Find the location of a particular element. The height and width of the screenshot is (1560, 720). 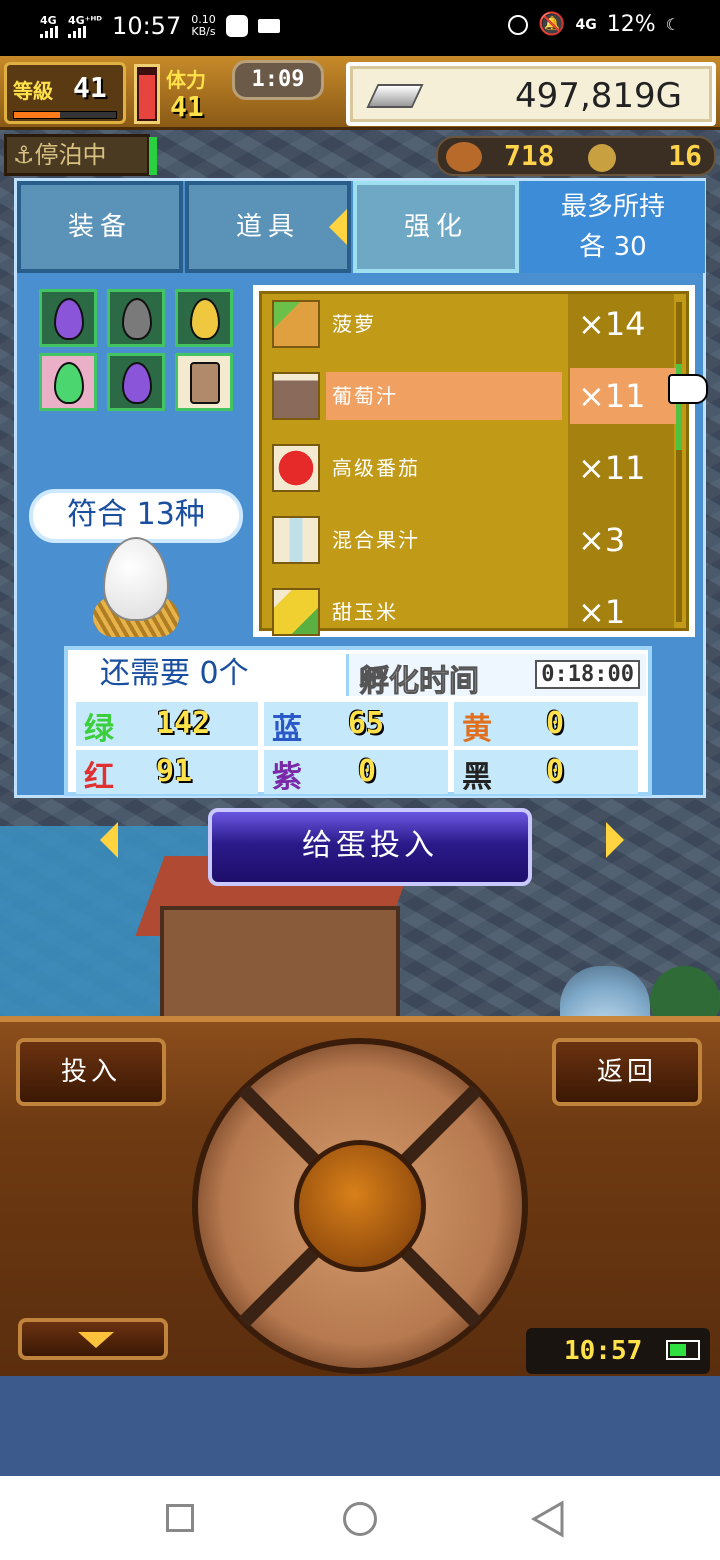

max-hold-info: 最多所持 各 30 is located at coordinates (613, 227).